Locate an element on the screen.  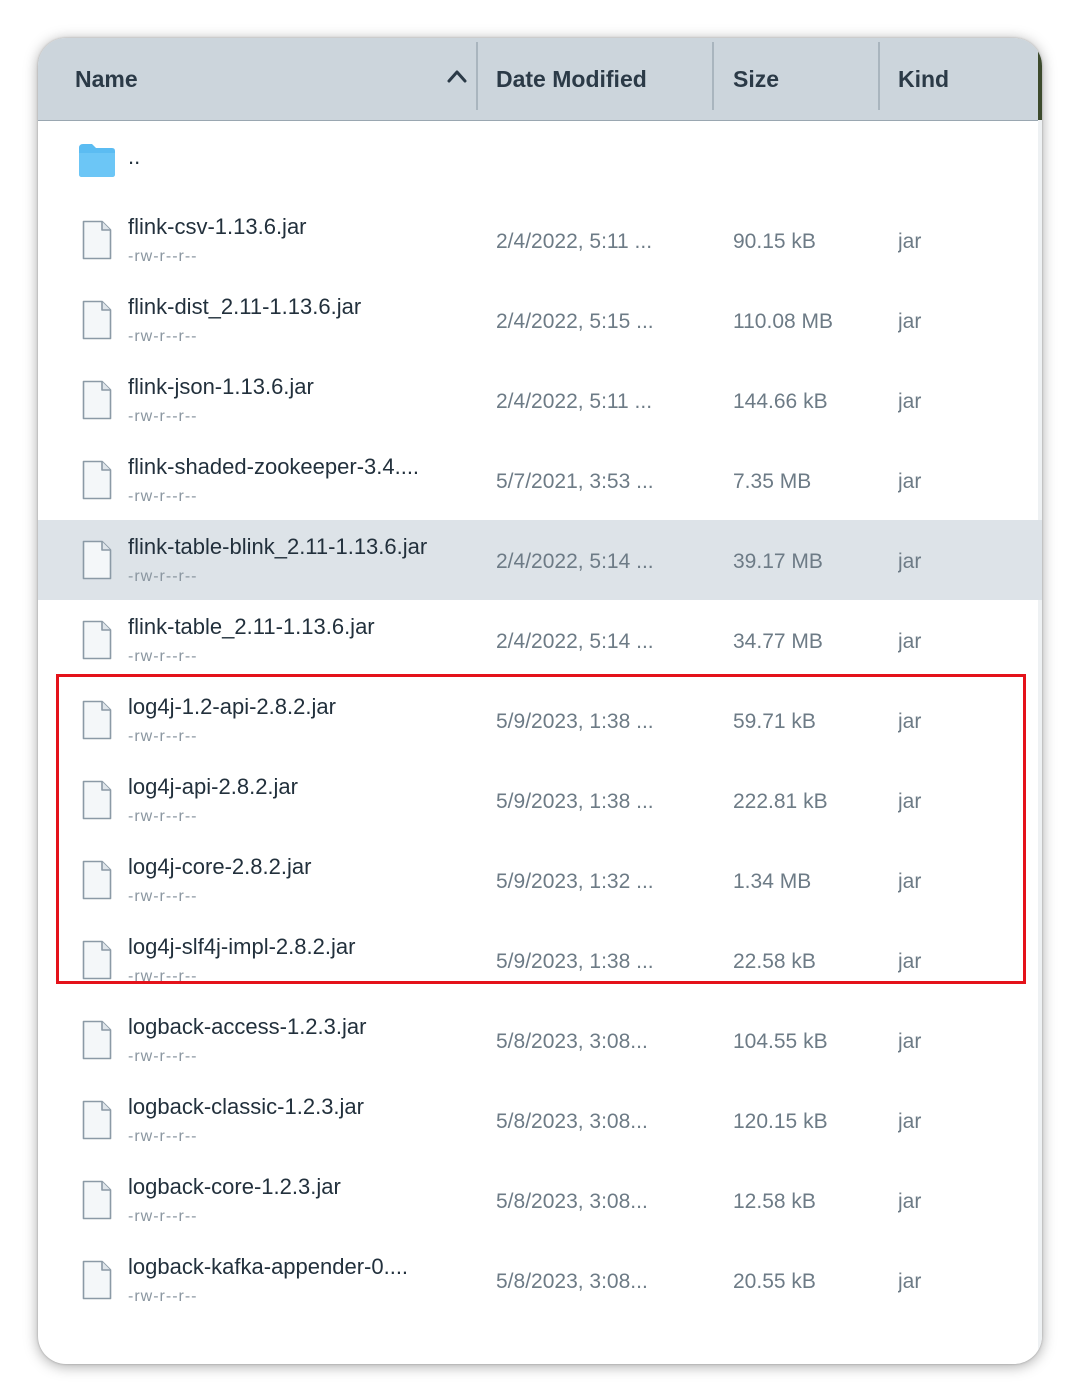
file-name: flink-csv-1.13.6.jar is located at coordinates (217, 226).